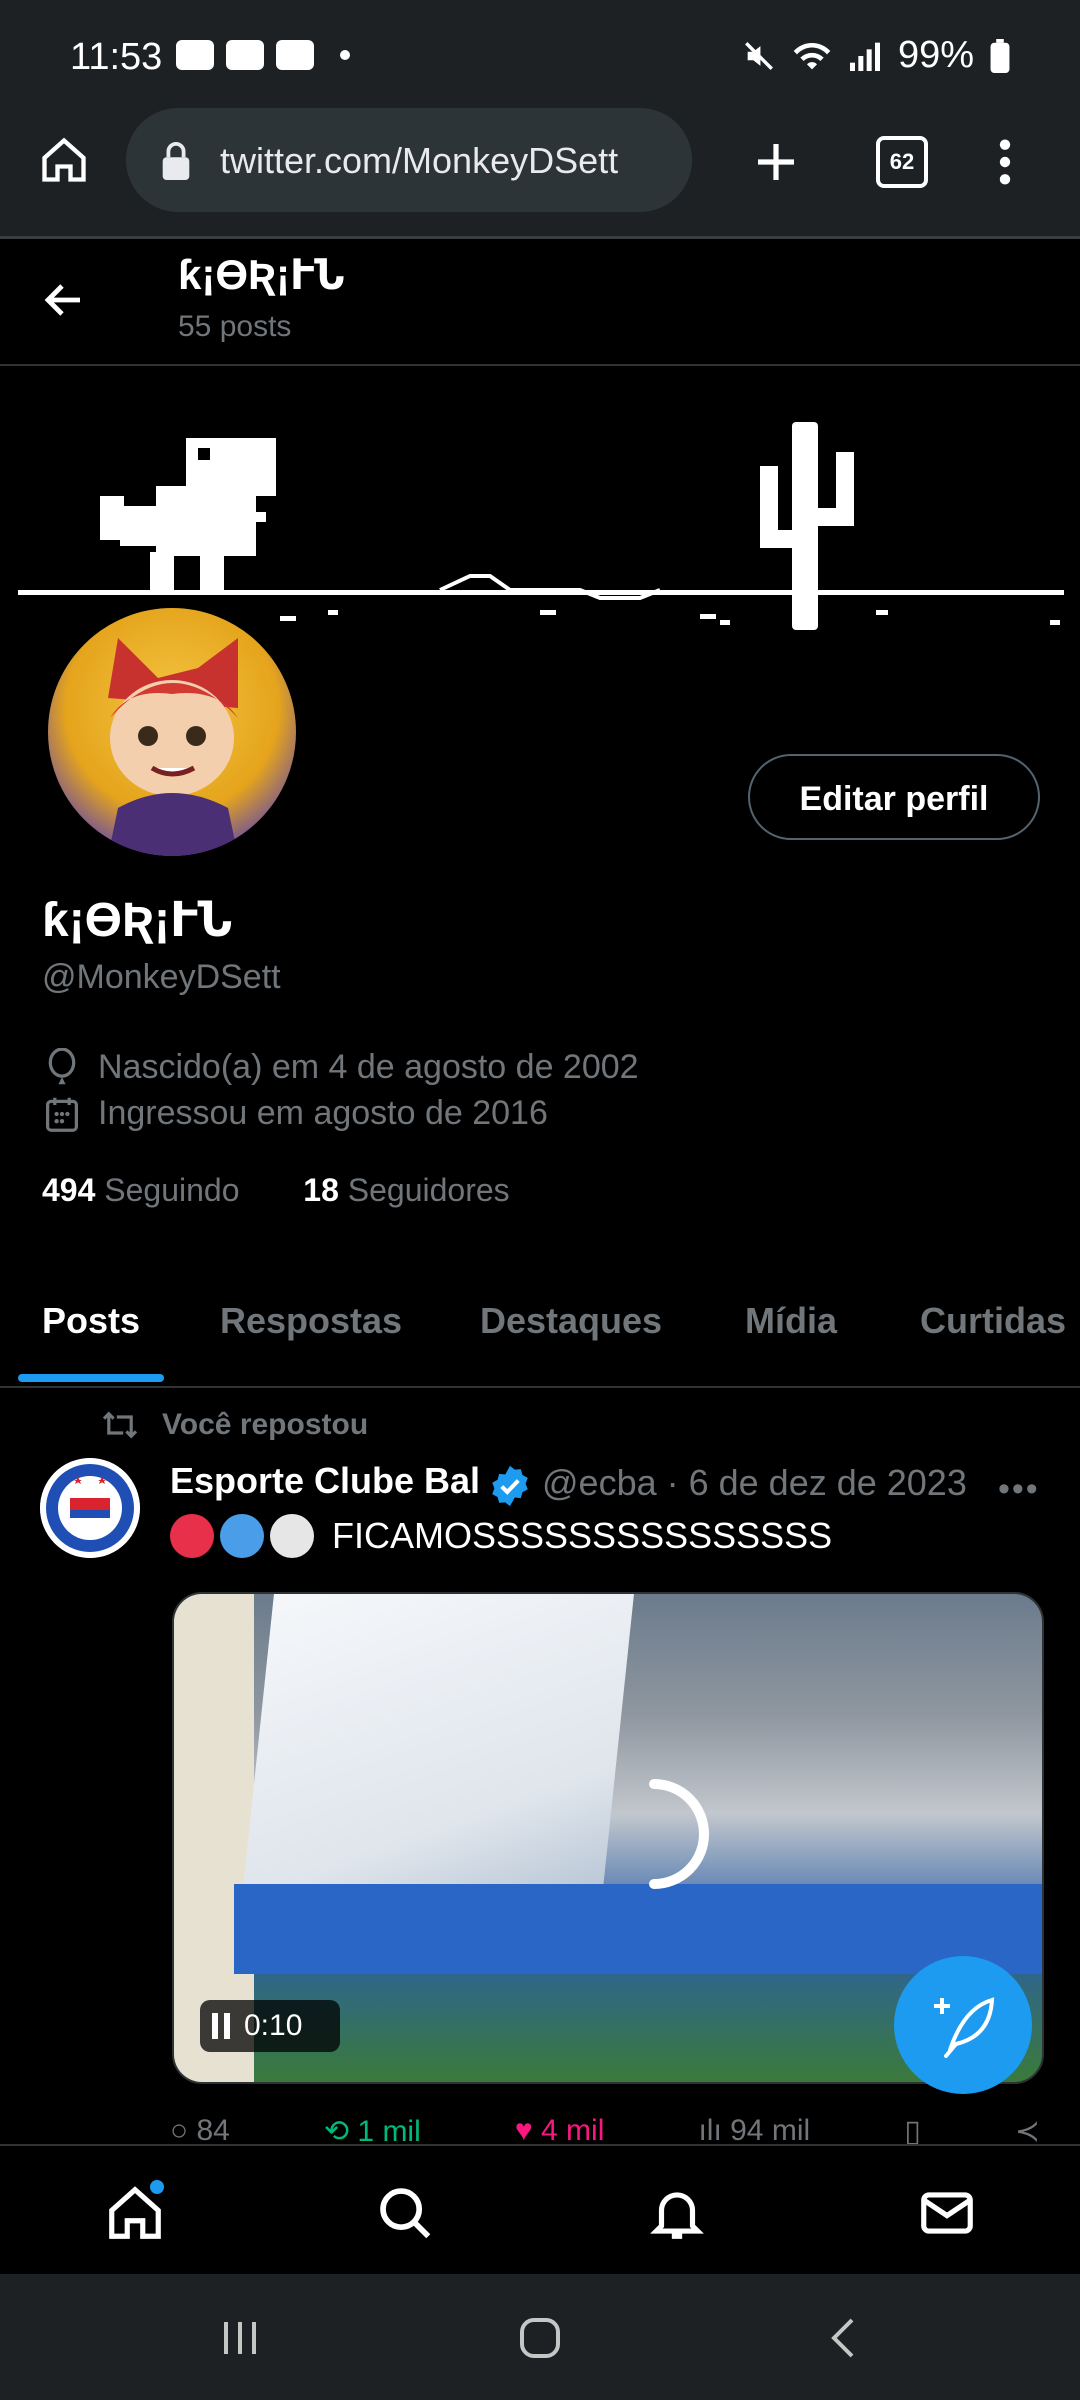  What do you see at coordinates (221, 2026) in the screenshot?
I see `pause-icon` at bounding box center [221, 2026].